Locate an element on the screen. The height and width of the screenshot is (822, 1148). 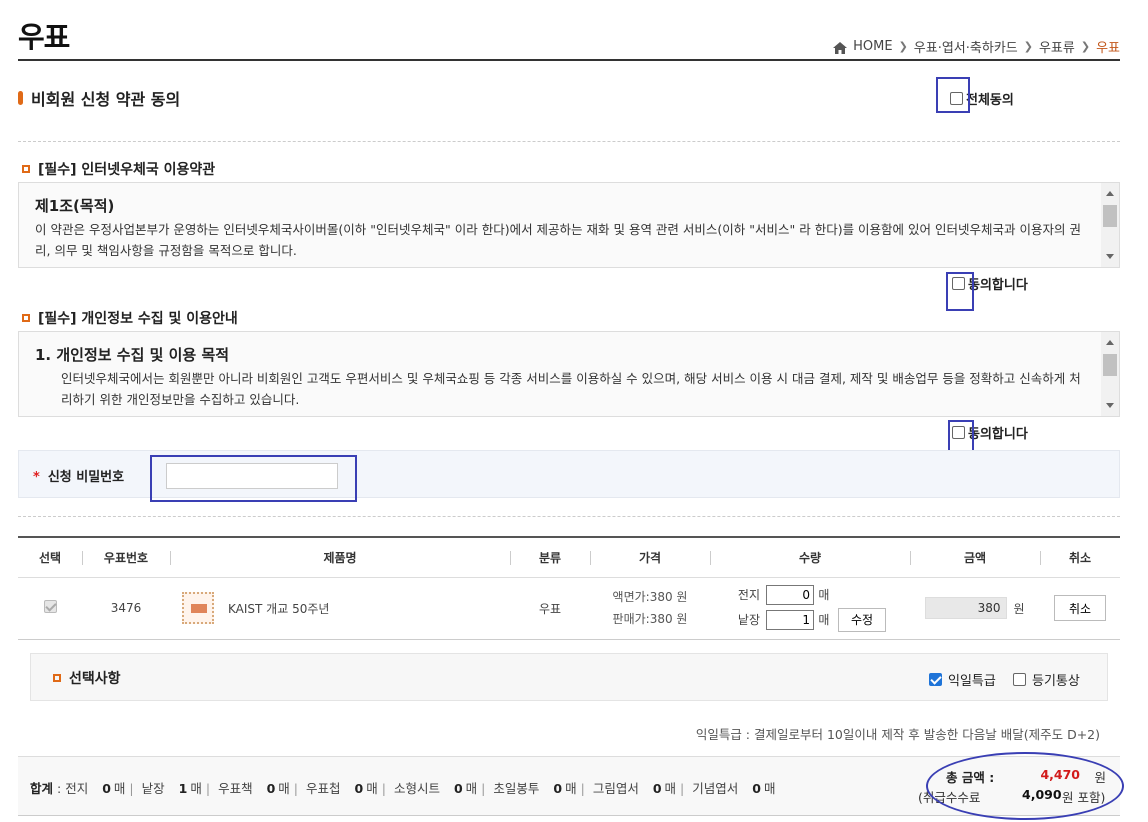
face-price: 액면가:380 원 is located at coordinates (650, 597).